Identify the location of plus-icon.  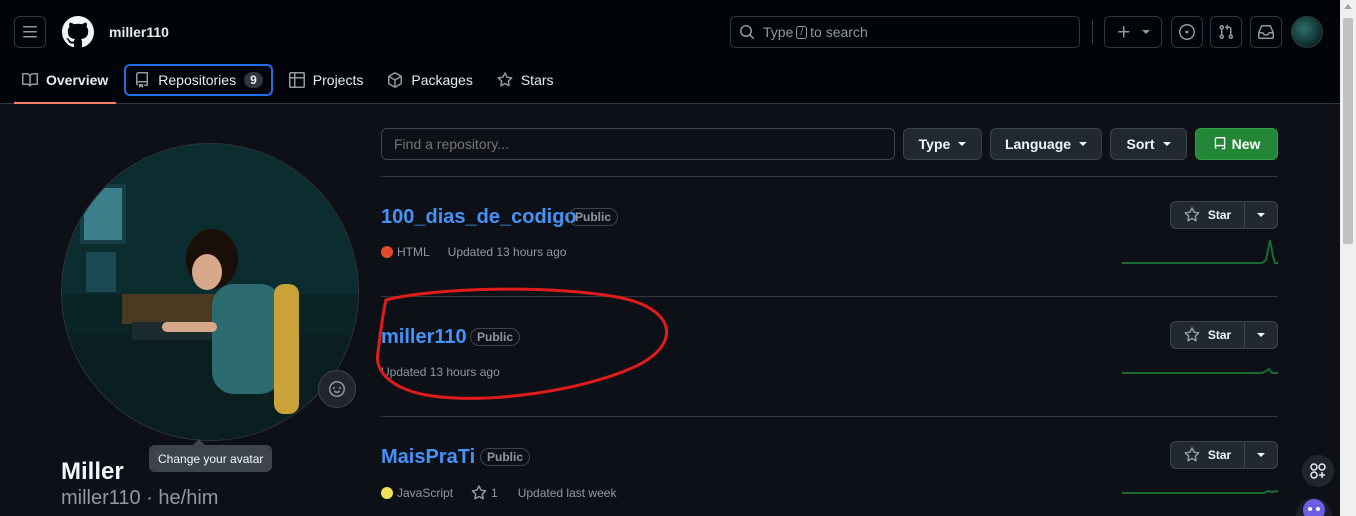
(1124, 32).